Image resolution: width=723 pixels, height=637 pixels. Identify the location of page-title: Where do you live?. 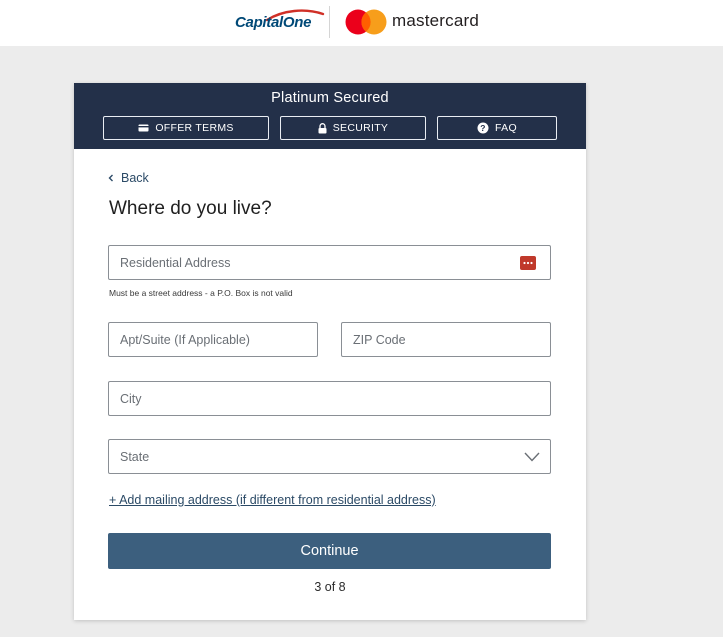
(190, 208).